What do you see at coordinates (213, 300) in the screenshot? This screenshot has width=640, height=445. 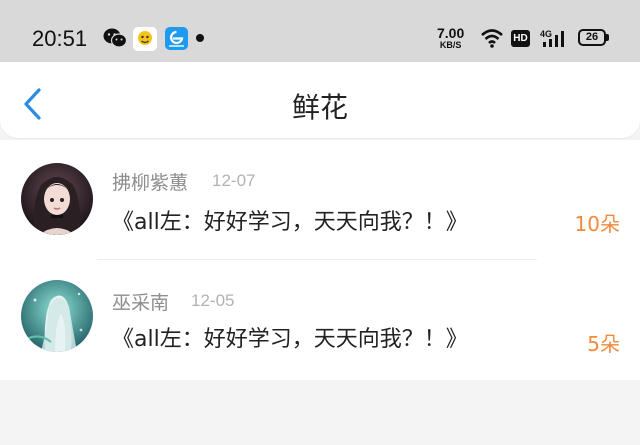 I see `sent-date: 12-05` at bounding box center [213, 300].